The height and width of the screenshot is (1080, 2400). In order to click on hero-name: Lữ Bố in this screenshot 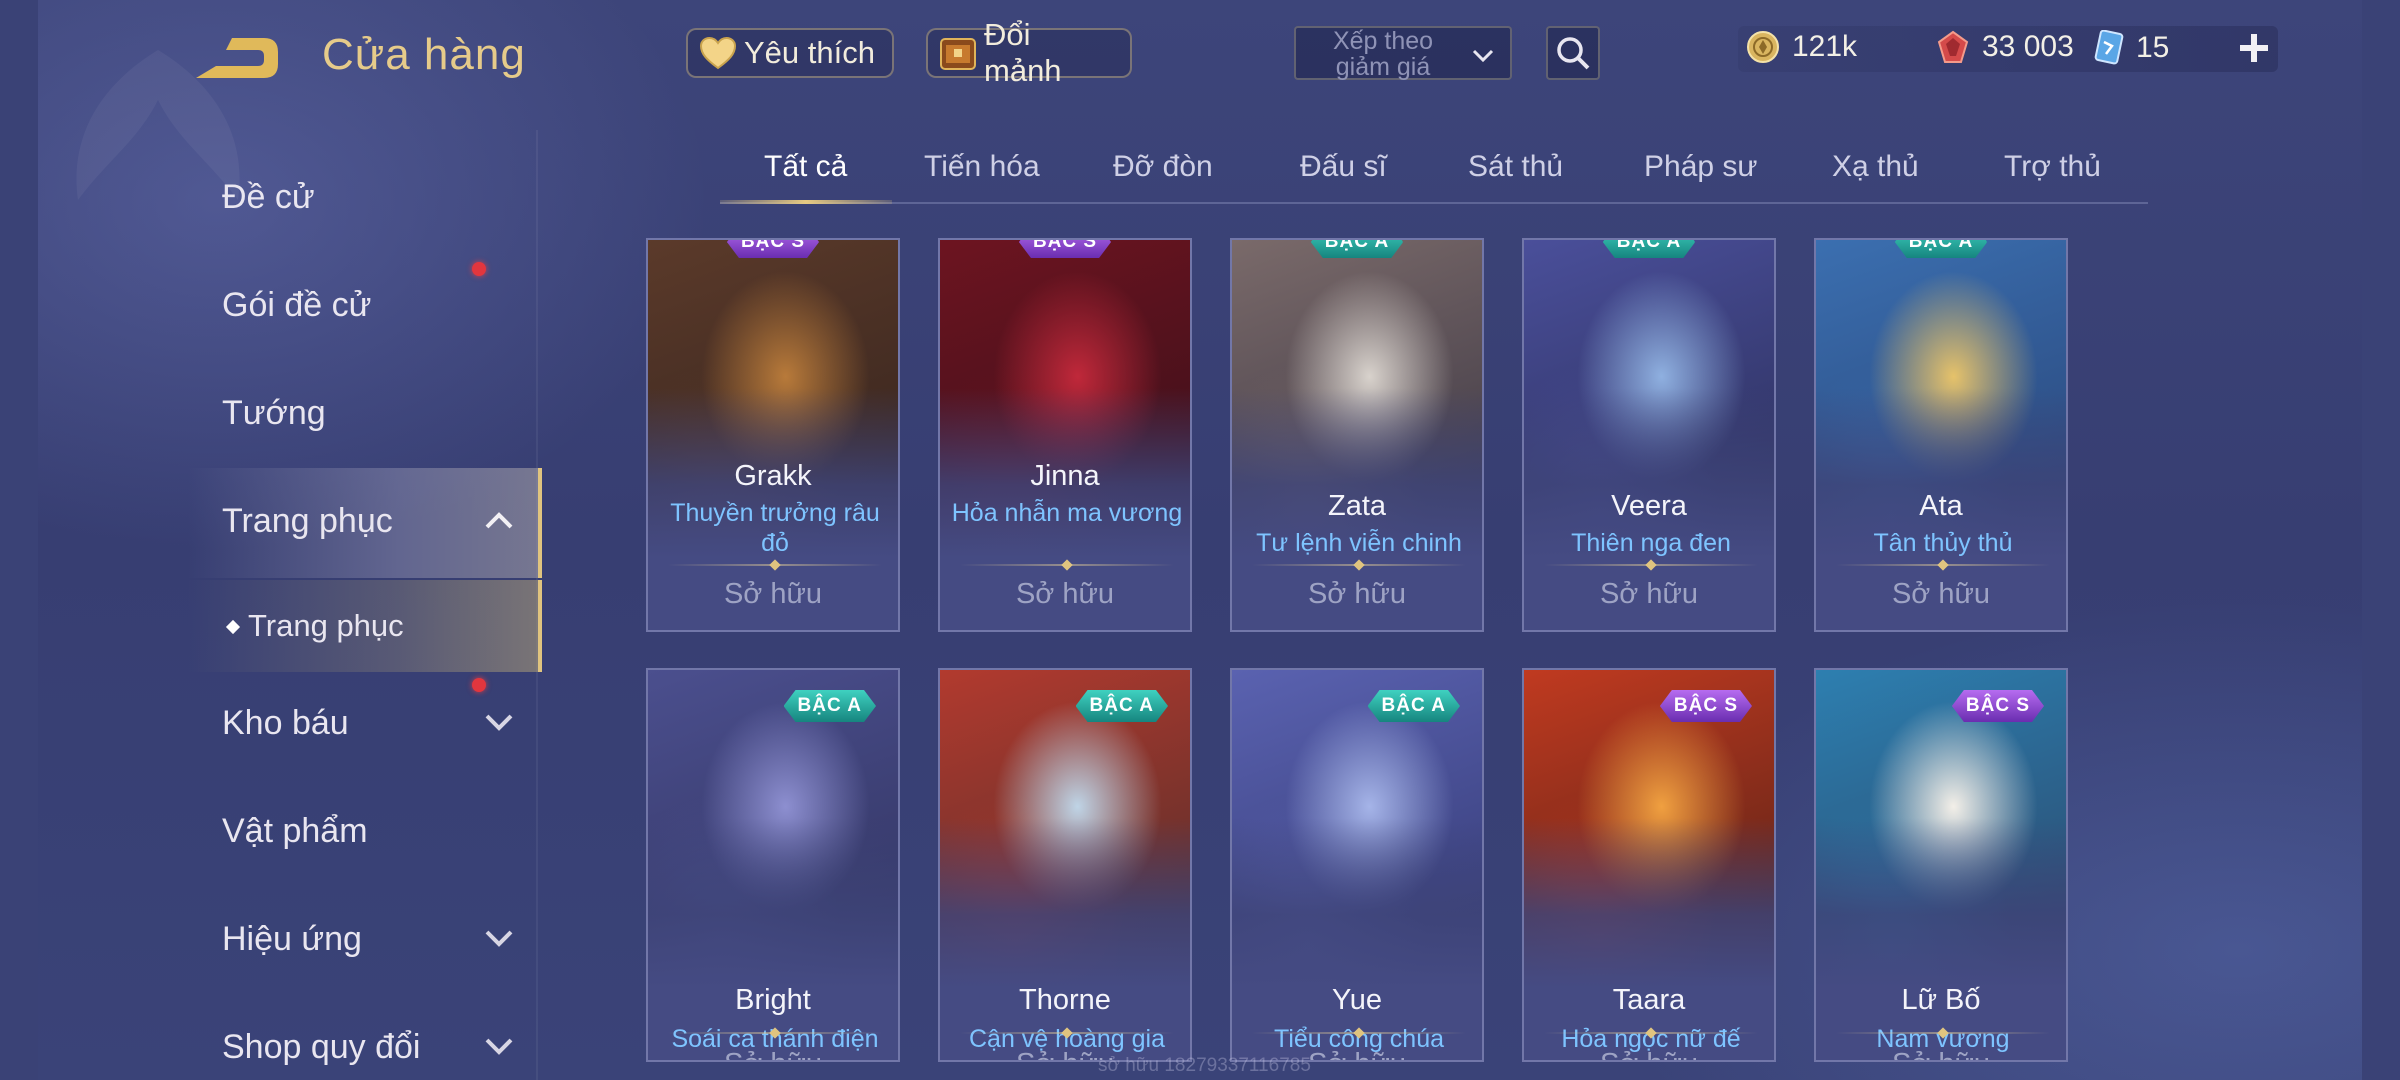, I will do `click(1941, 1000)`.